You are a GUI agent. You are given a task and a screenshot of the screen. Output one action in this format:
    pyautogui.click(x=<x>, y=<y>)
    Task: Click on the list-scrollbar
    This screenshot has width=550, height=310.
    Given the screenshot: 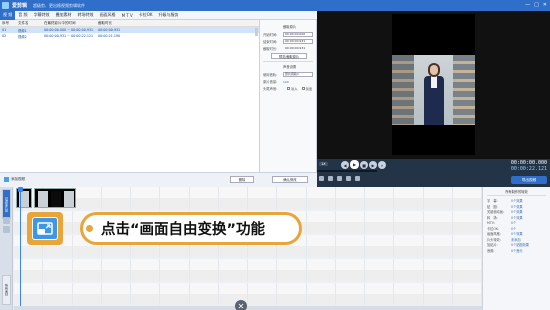 What is the action you would take?
    pyautogui.click(x=256, y=32)
    